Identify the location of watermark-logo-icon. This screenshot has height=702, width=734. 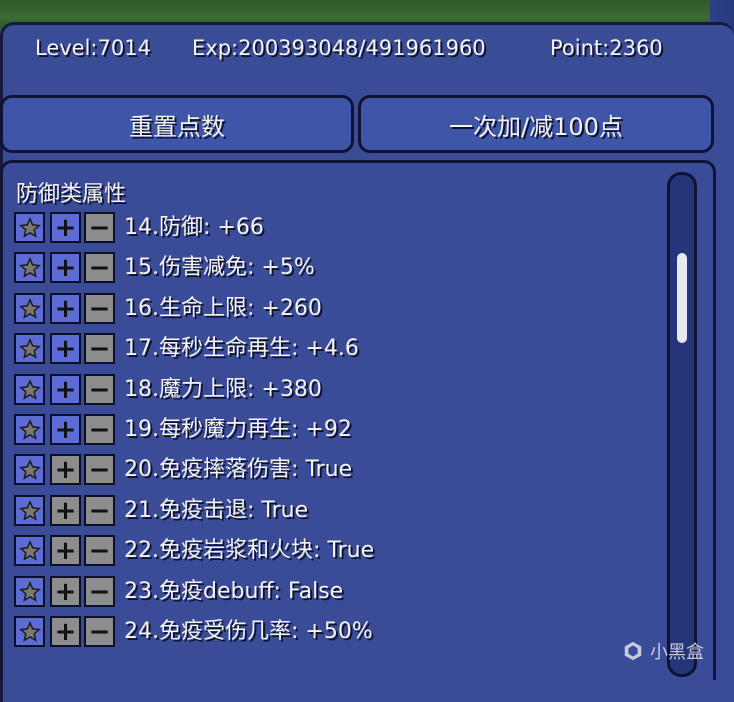
(633, 651).